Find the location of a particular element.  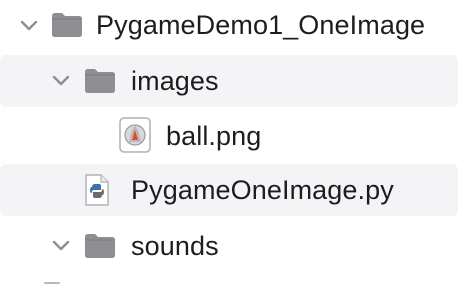

python-file-icon is located at coordinates (97, 190).